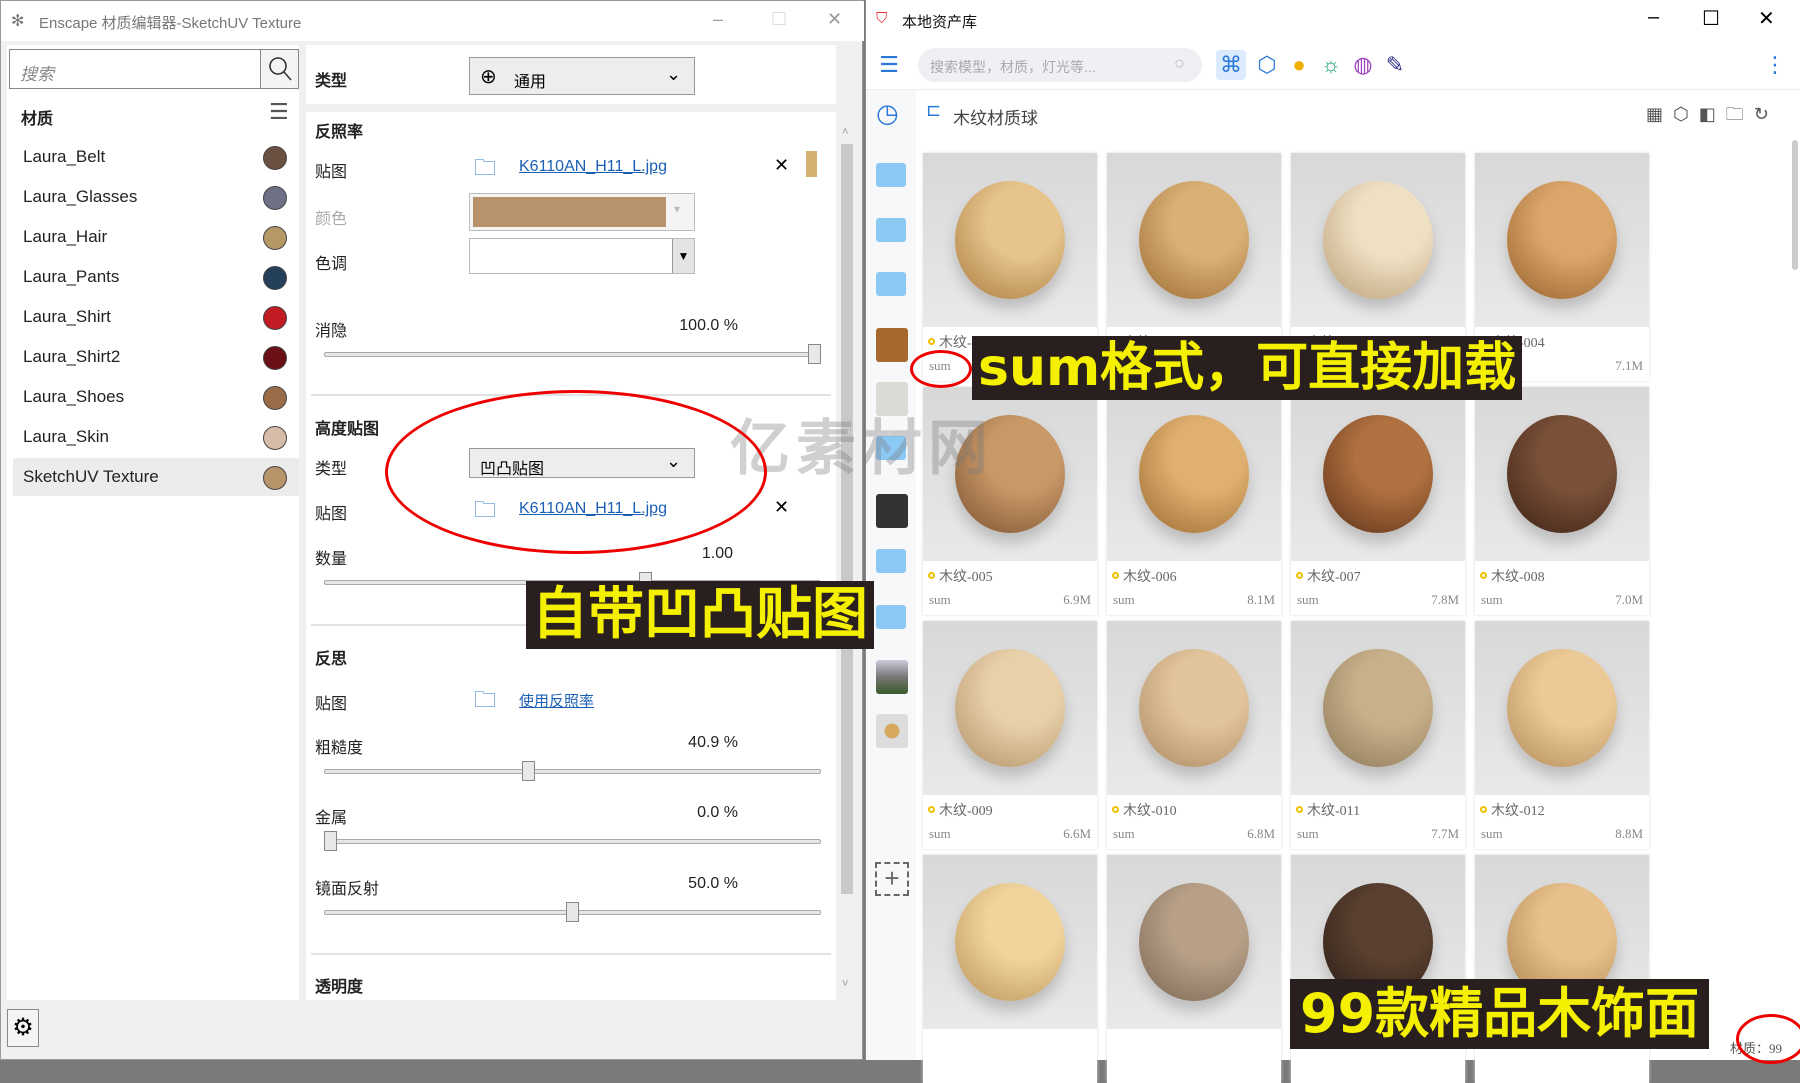  I want to click on material-card: 木纹-010 sum 6.8M, so click(1194, 735).